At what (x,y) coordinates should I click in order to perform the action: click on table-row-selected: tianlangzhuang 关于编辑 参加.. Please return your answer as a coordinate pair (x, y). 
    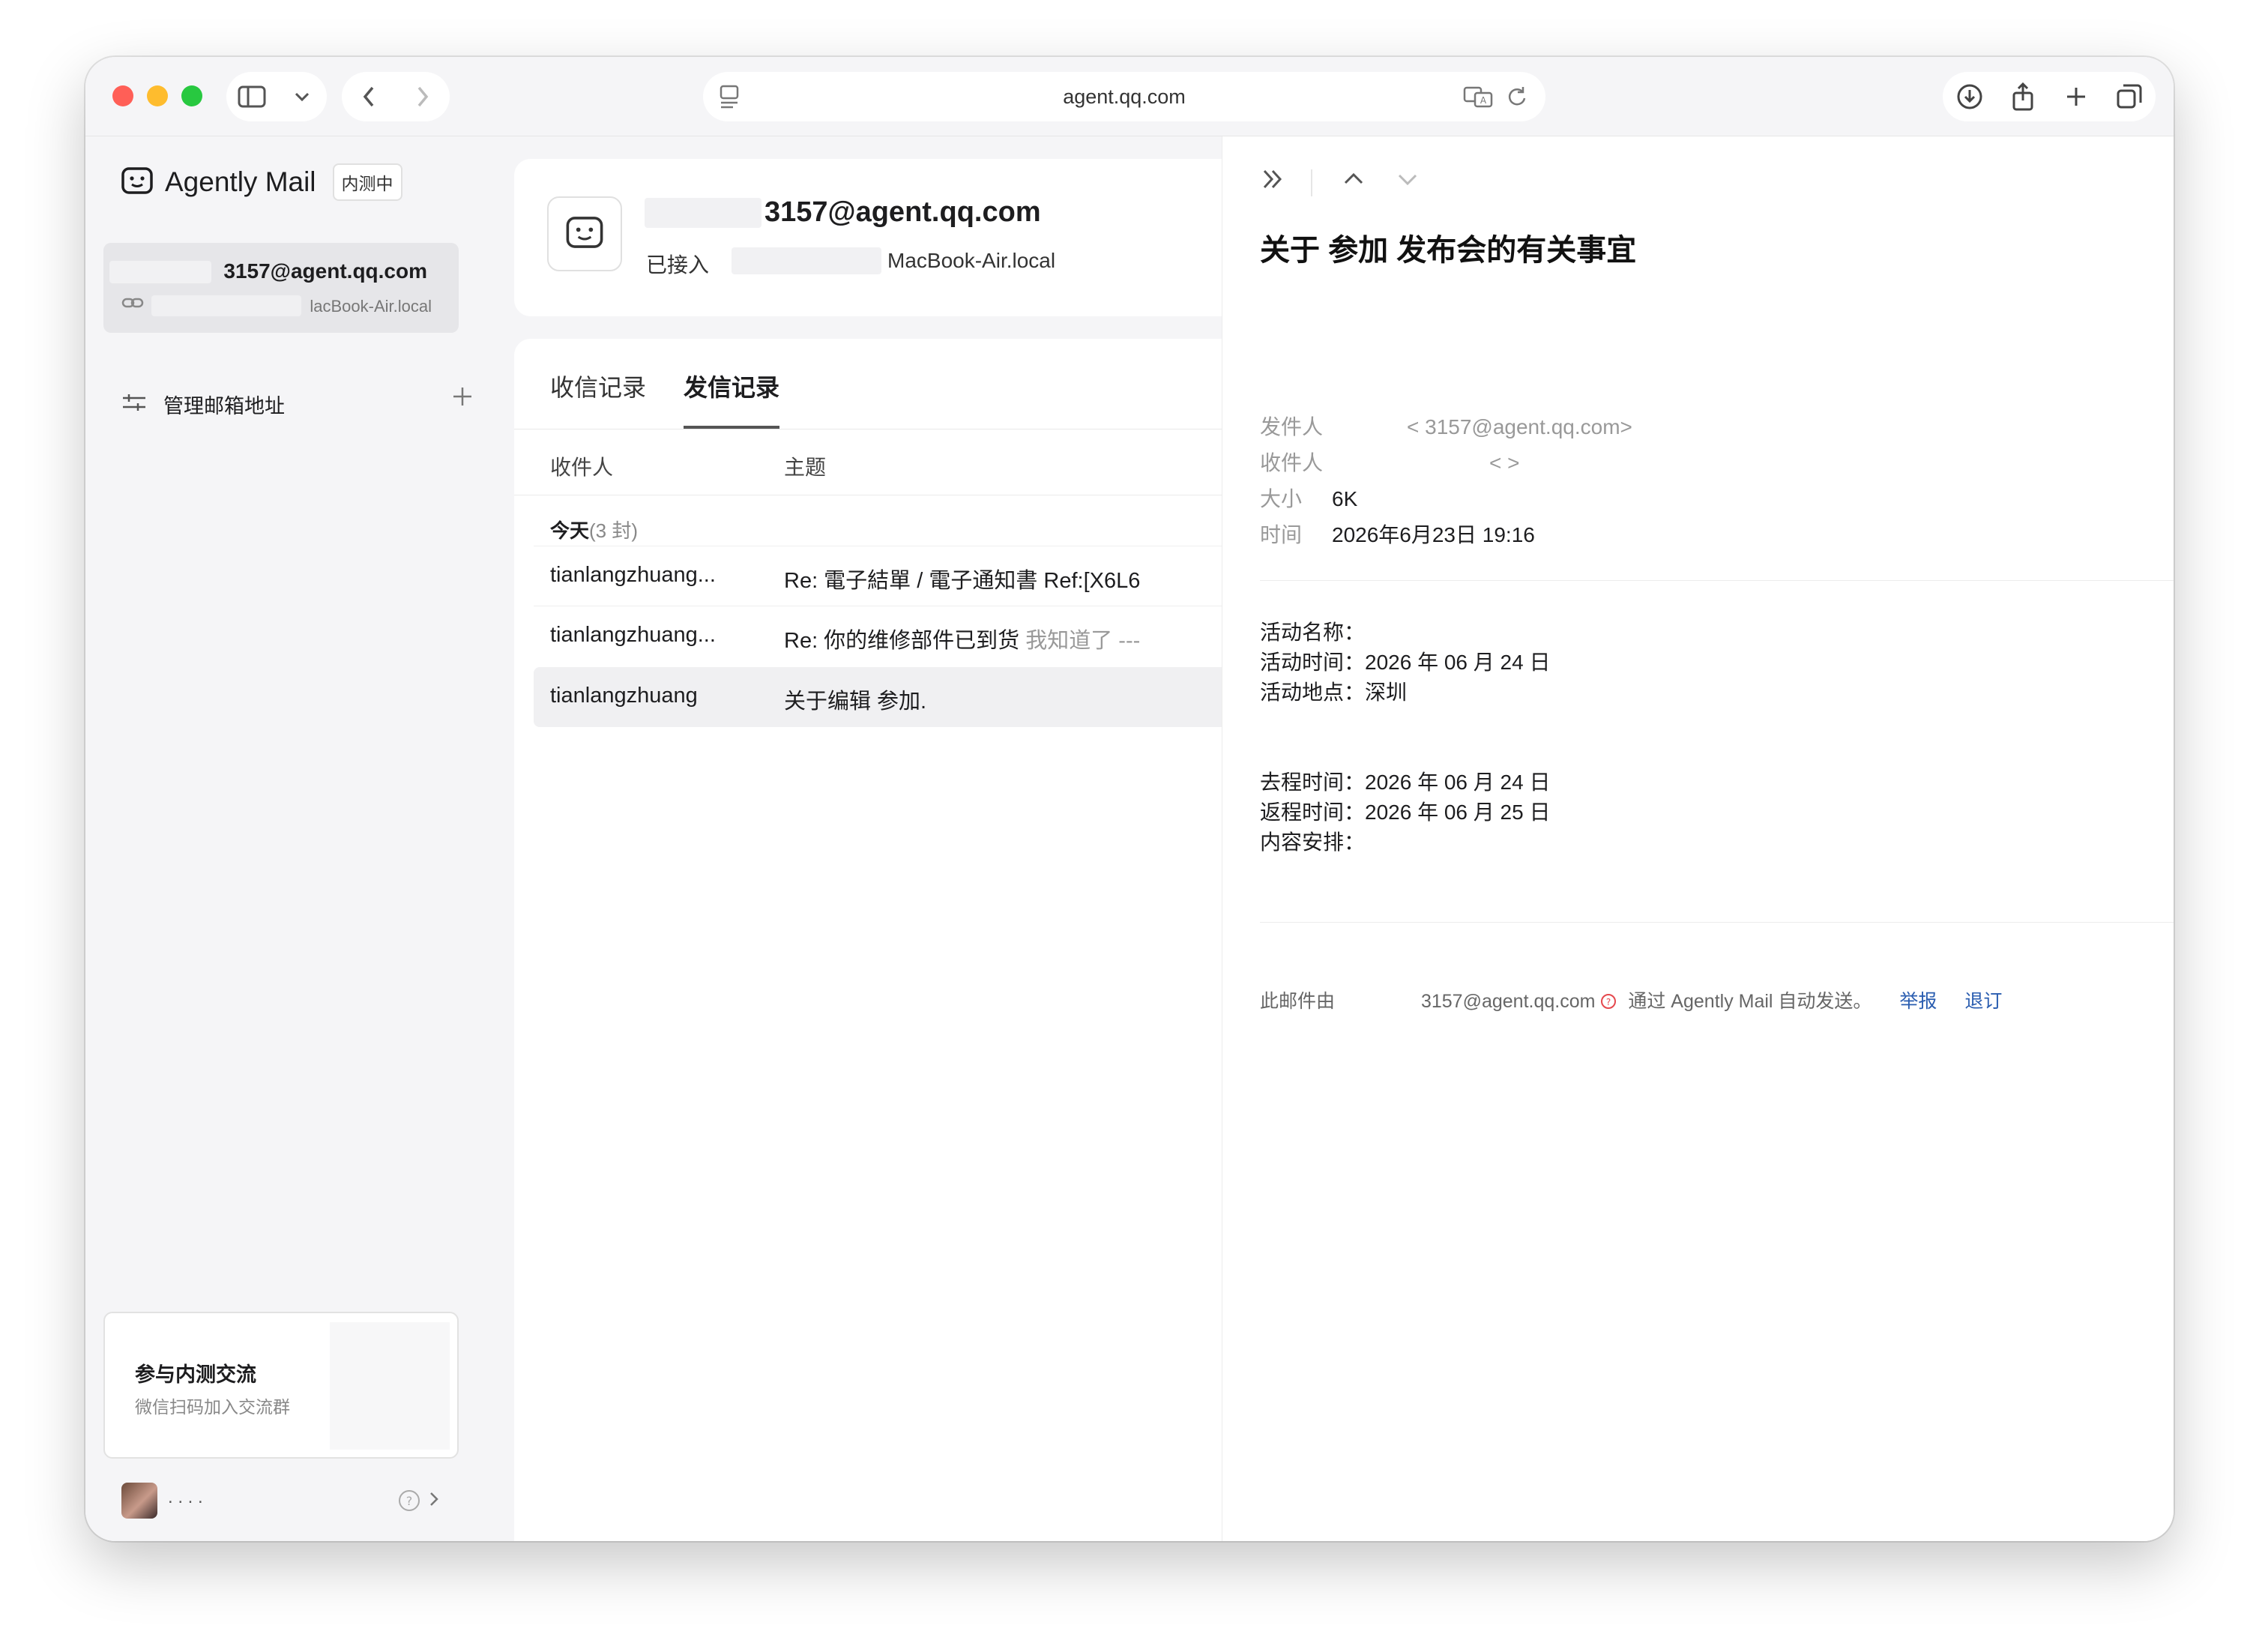
    Looking at the image, I should click on (878, 697).